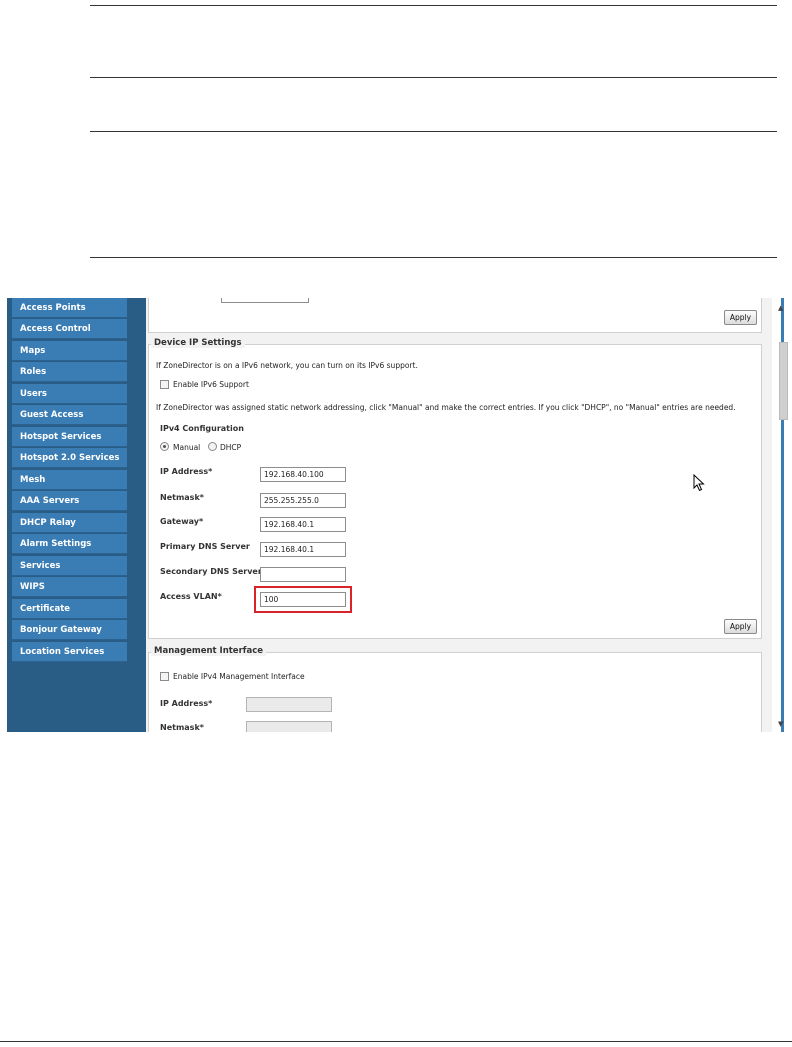 The height and width of the screenshot is (1047, 792). Describe the element at coordinates (303, 599) in the screenshot. I see `access-vlan-highlight` at that location.